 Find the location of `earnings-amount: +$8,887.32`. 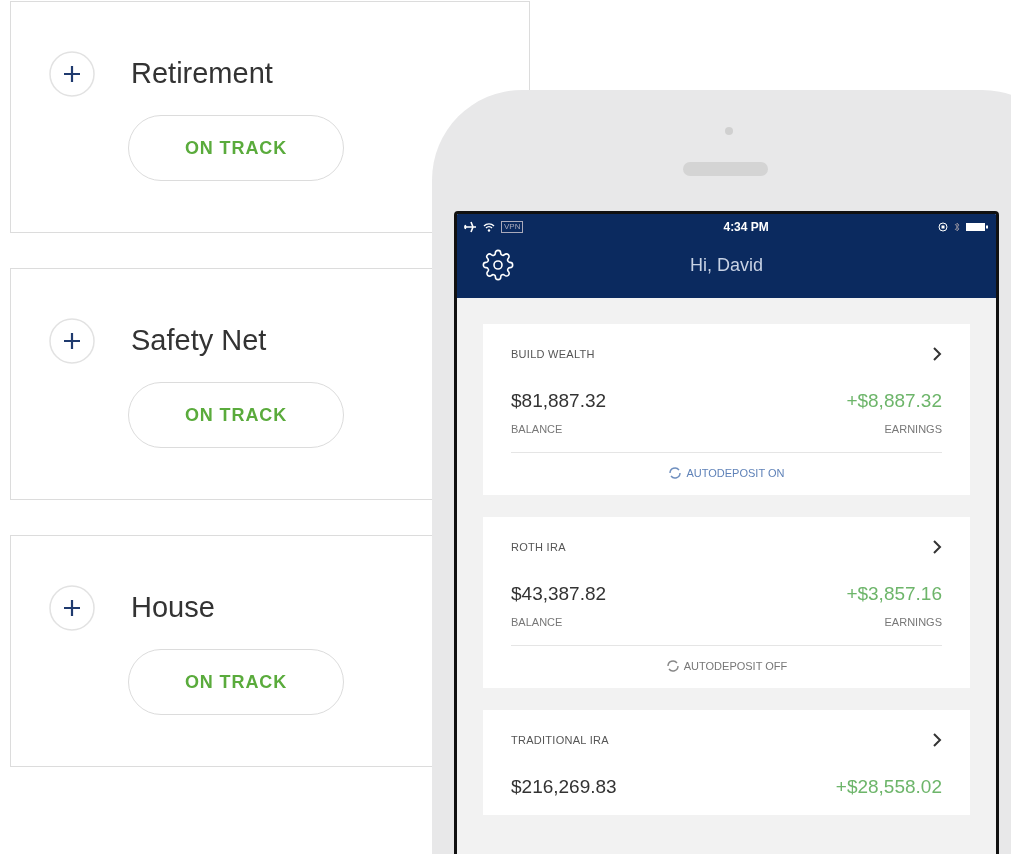

earnings-amount: +$8,887.32 is located at coordinates (894, 400).